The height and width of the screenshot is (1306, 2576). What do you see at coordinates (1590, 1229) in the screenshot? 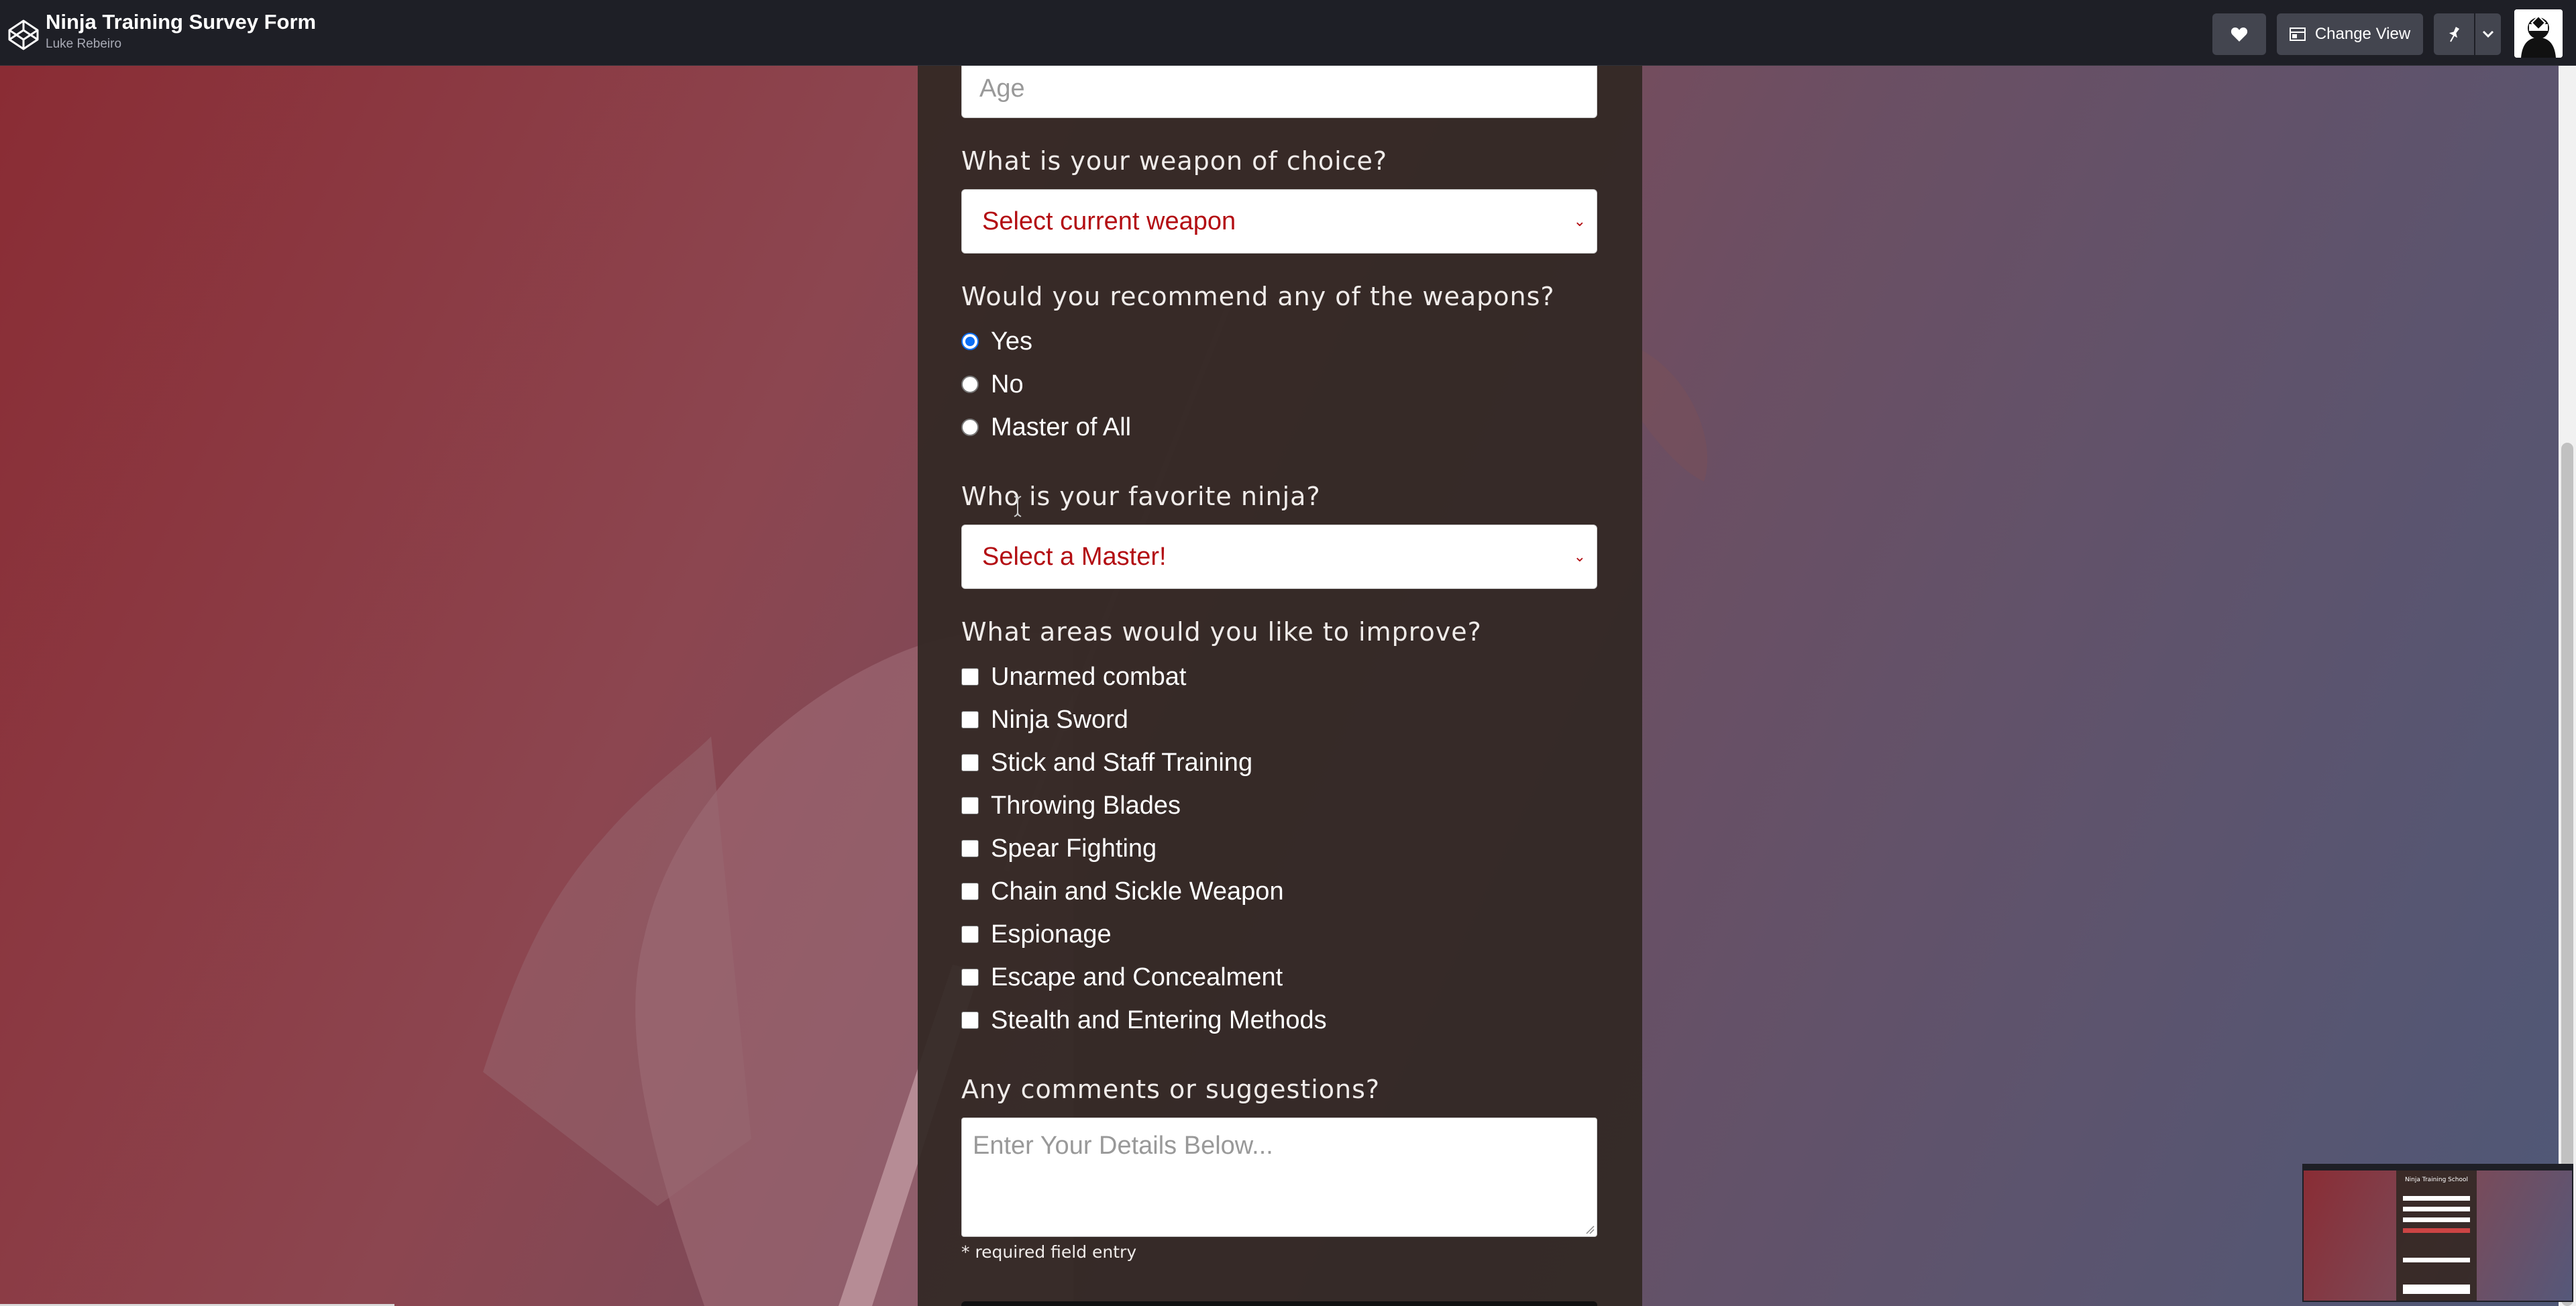
I see `resize-grip-icon` at bounding box center [1590, 1229].